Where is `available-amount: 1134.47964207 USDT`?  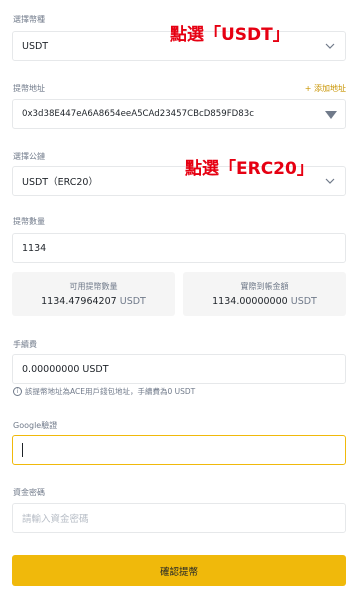 available-amount: 1134.47964207 USDT is located at coordinates (93, 301).